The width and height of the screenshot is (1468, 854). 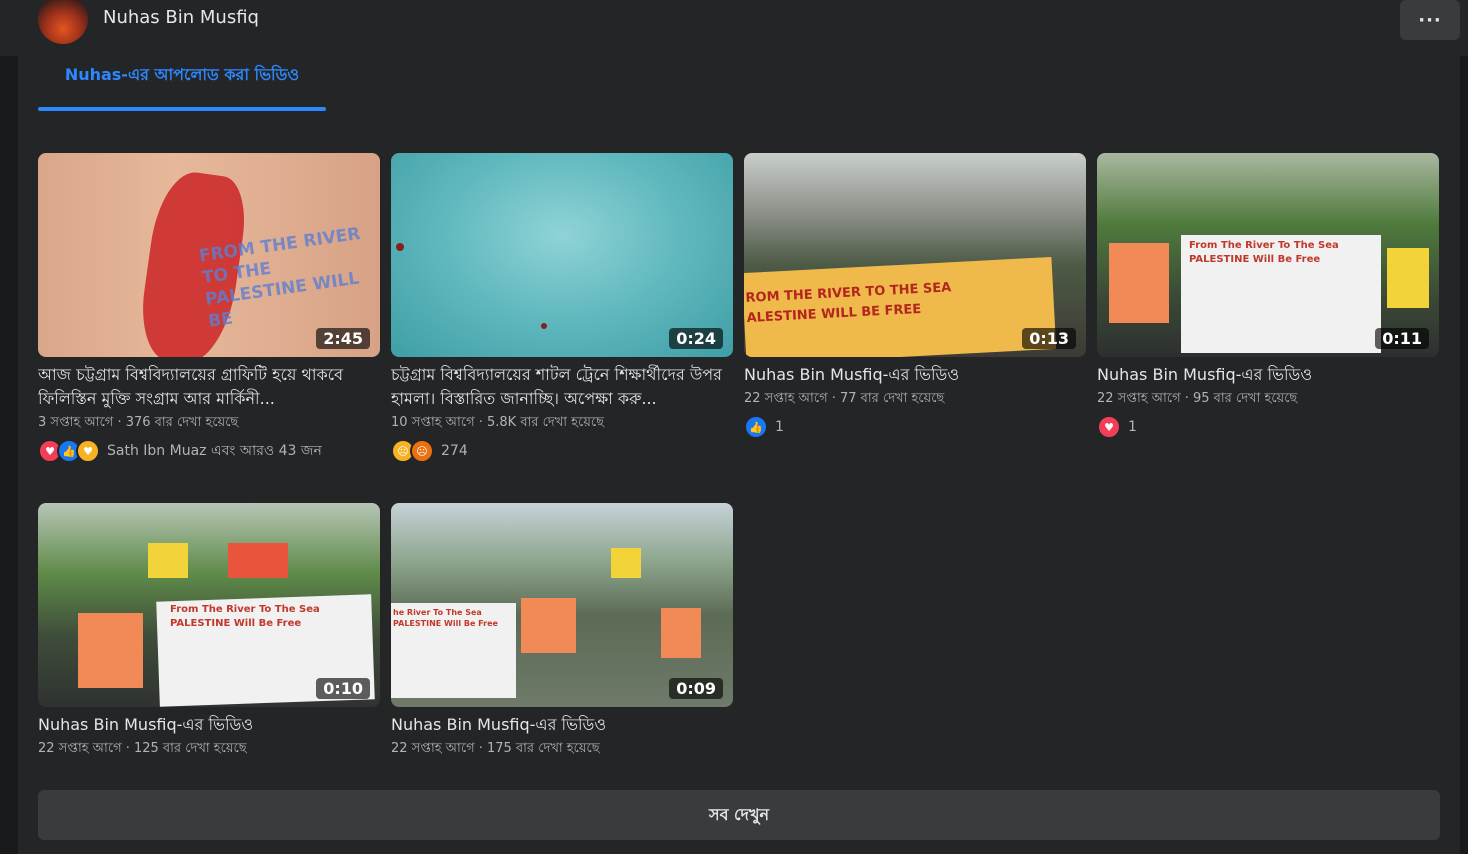 What do you see at coordinates (63, 22) in the screenshot?
I see `avatar` at bounding box center [63, 22].